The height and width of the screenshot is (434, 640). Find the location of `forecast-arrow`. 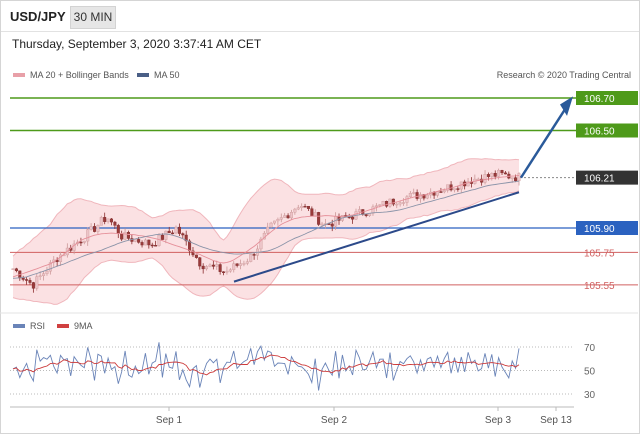

forecast-arrow is located at coordinates (543, 143).